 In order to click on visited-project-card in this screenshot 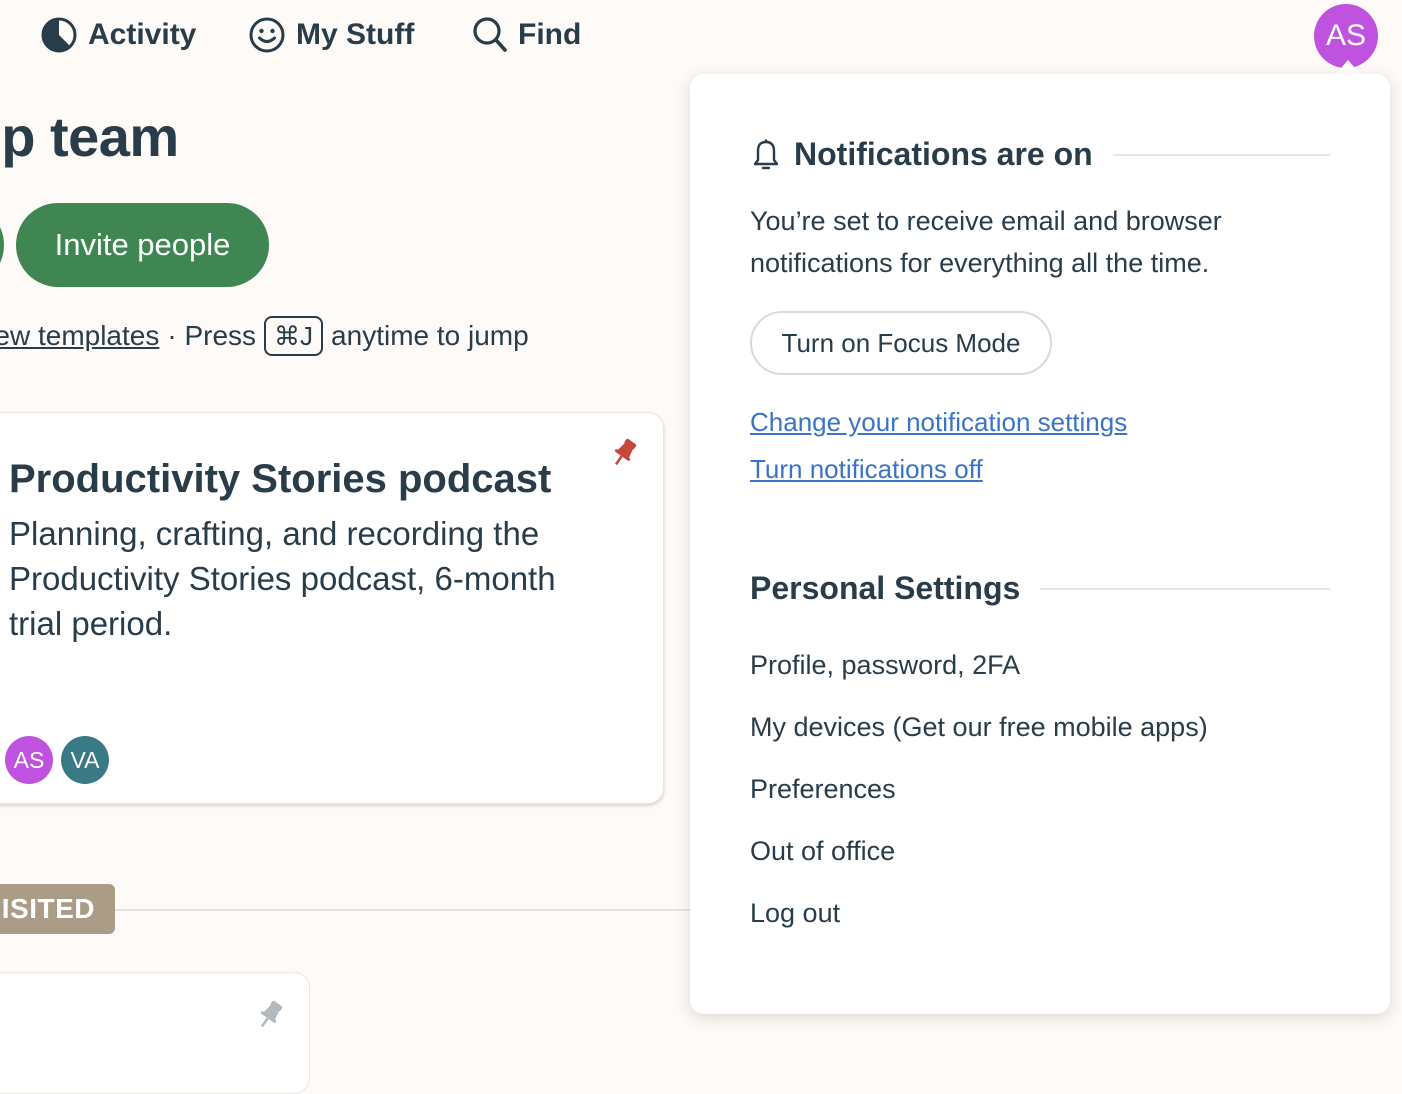, I will do `click(155, 1033)`.